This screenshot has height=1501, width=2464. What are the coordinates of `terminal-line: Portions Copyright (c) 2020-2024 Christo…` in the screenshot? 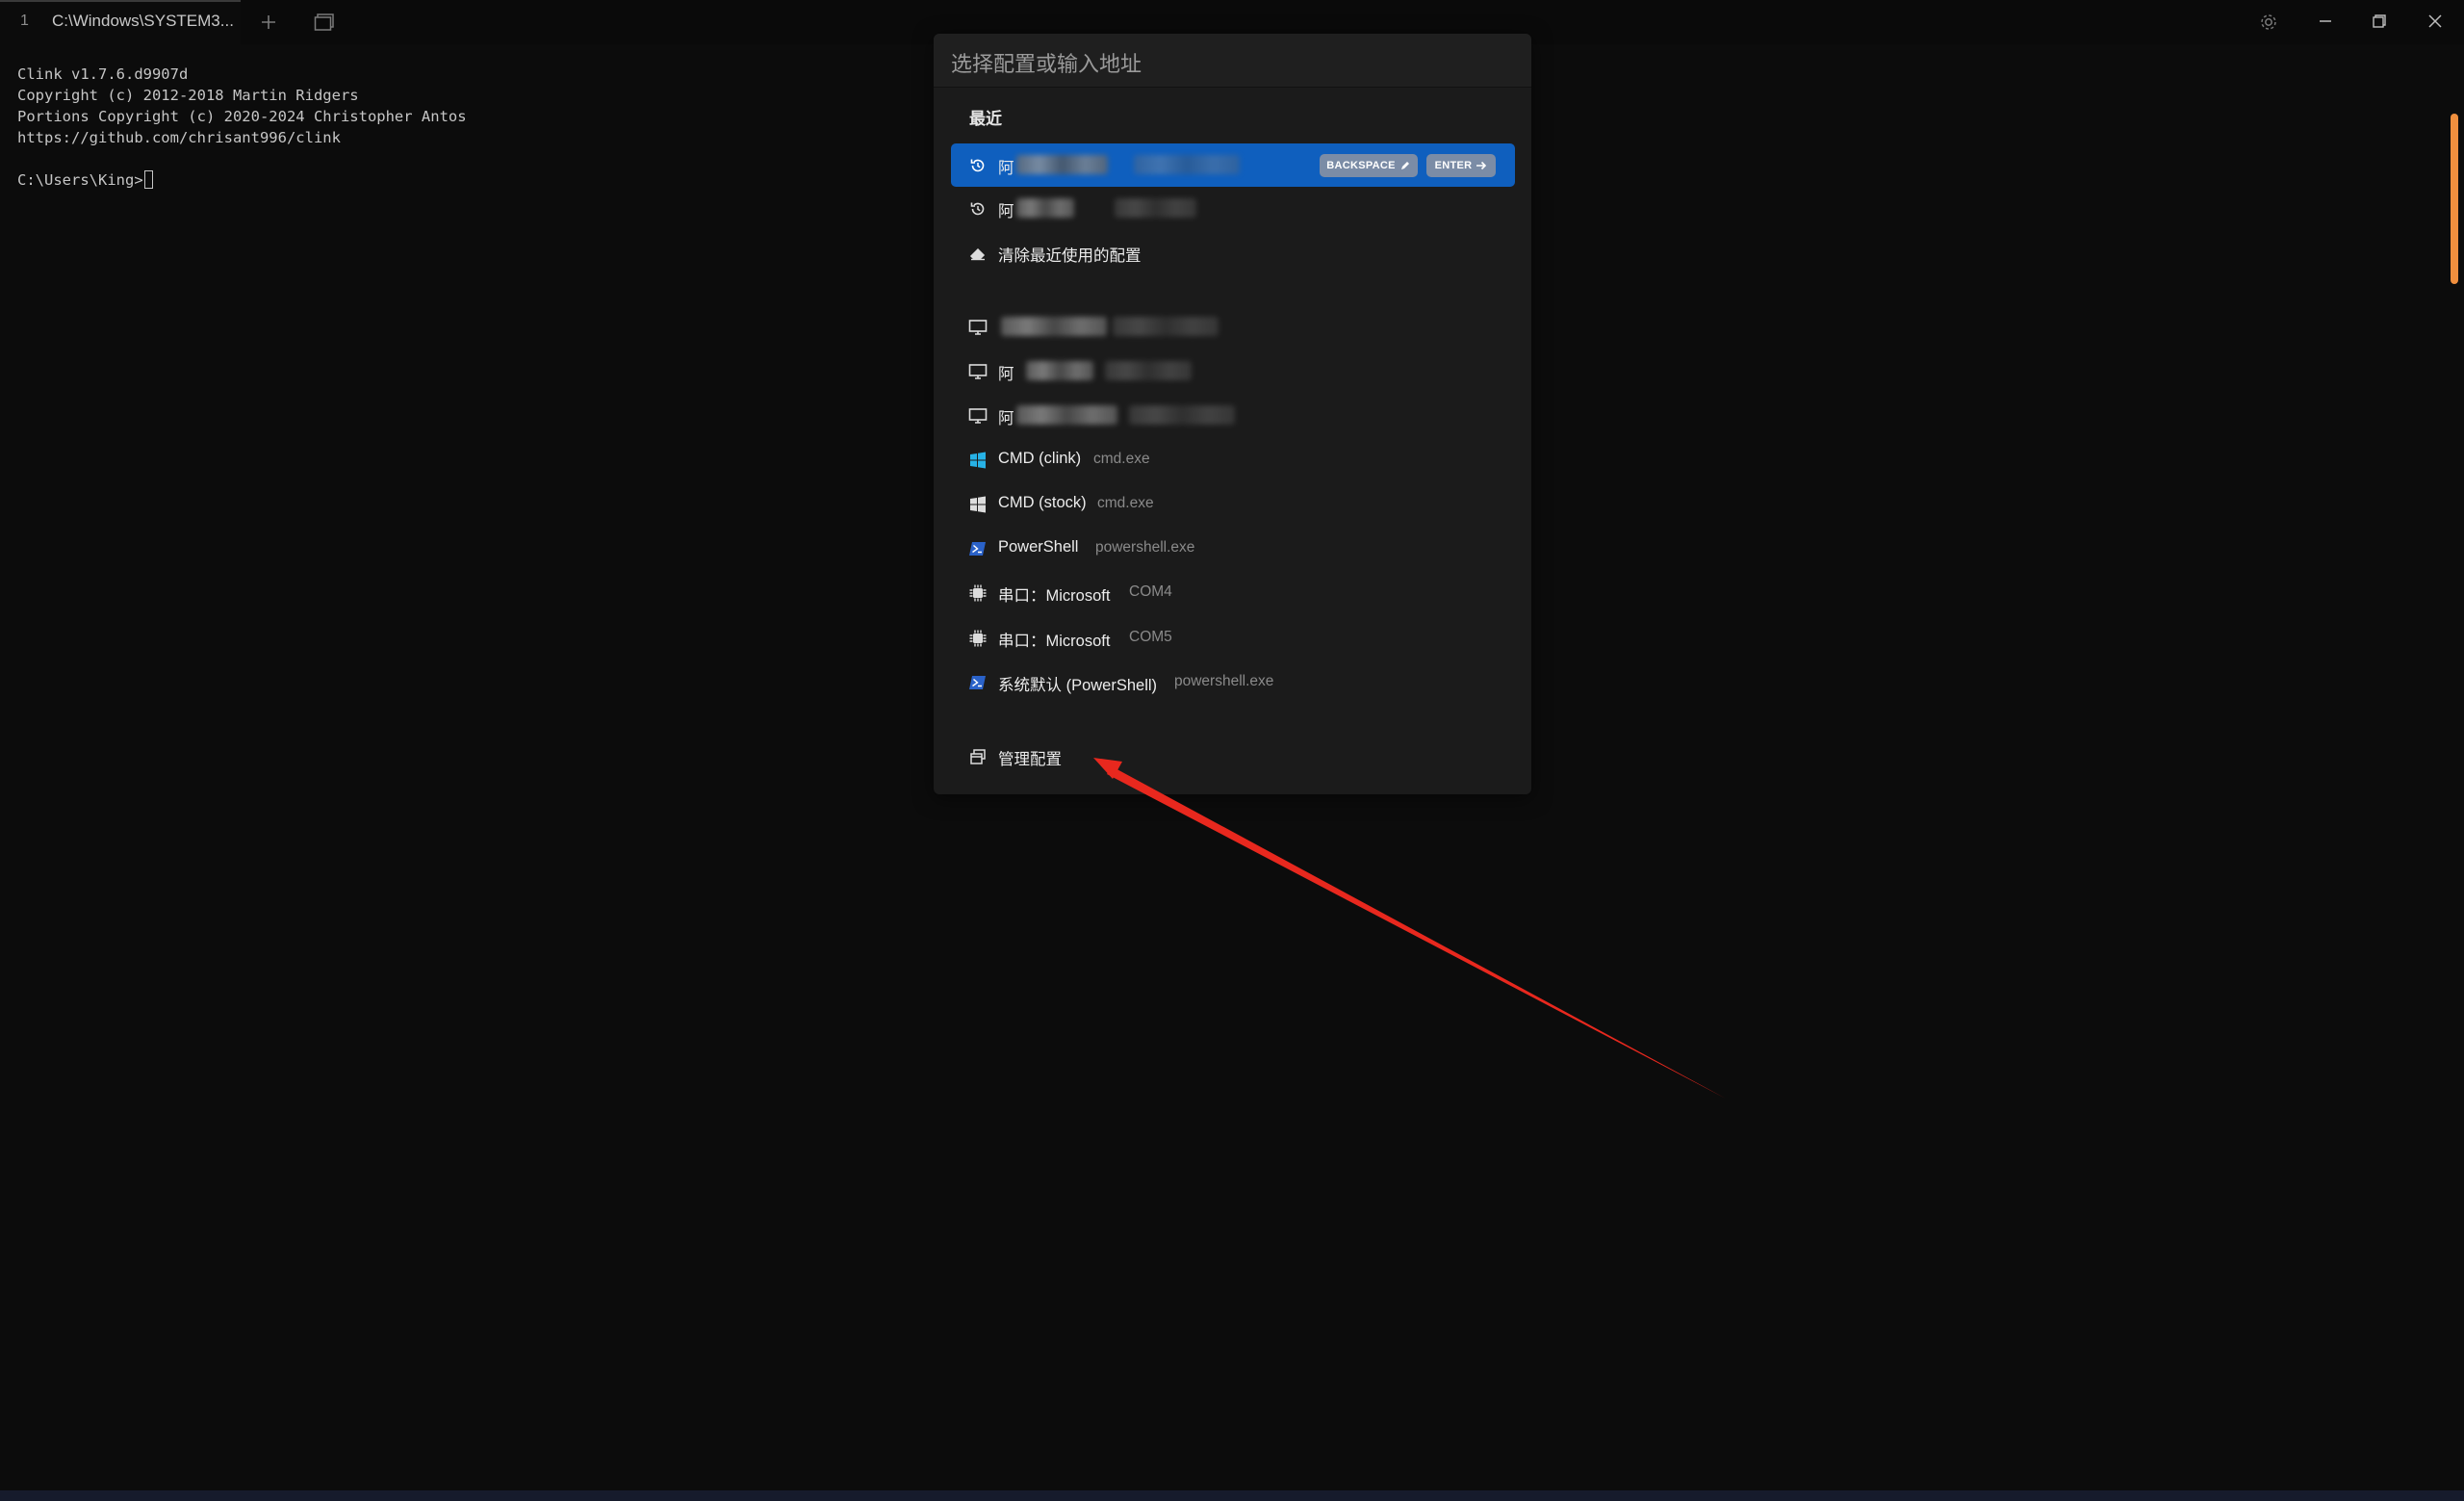 It's located at (242, 116).